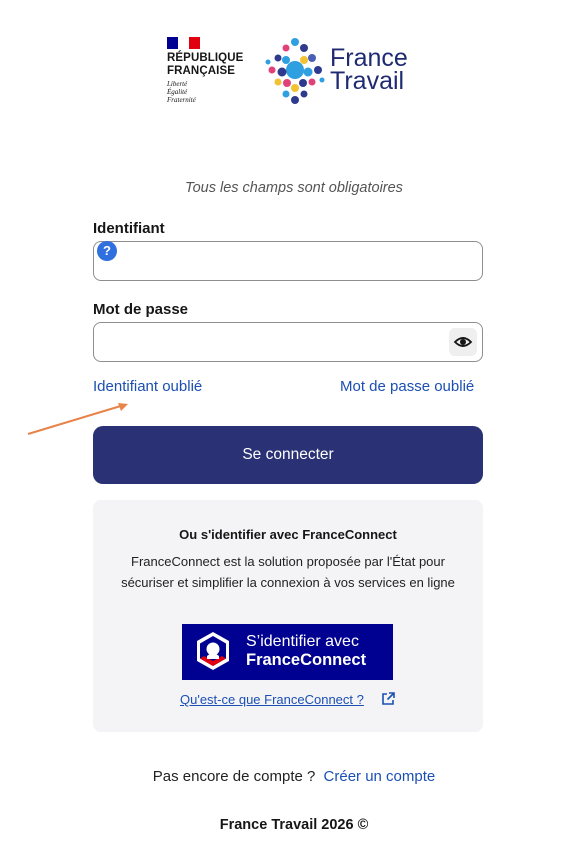 This screenshot has height=848, width=588. What do you see at coordinates (288, 455) in the screenshot?
I see `login-button: Se connecter` at bounding box center [288, 455].